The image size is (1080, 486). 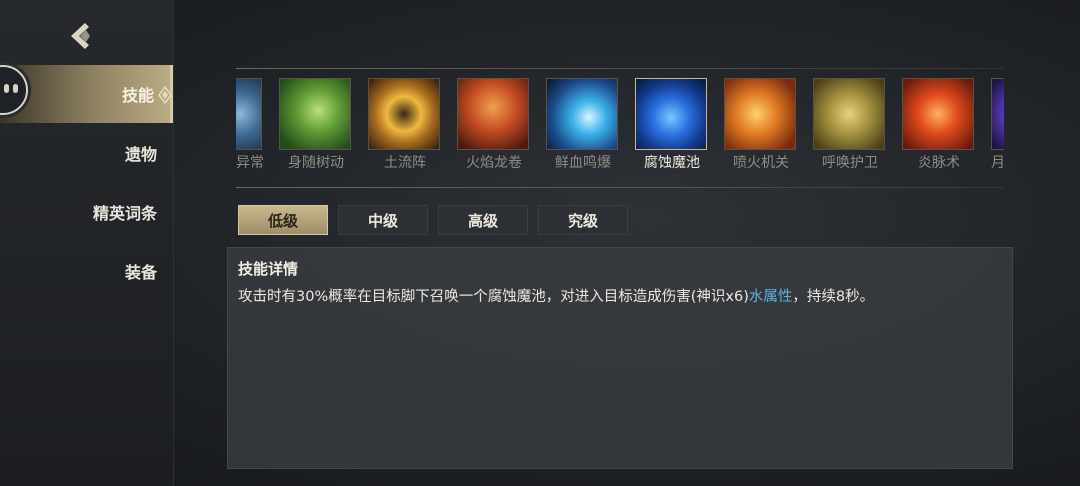 I want to click on chevron-left-icon, so click(x=80, y=36).